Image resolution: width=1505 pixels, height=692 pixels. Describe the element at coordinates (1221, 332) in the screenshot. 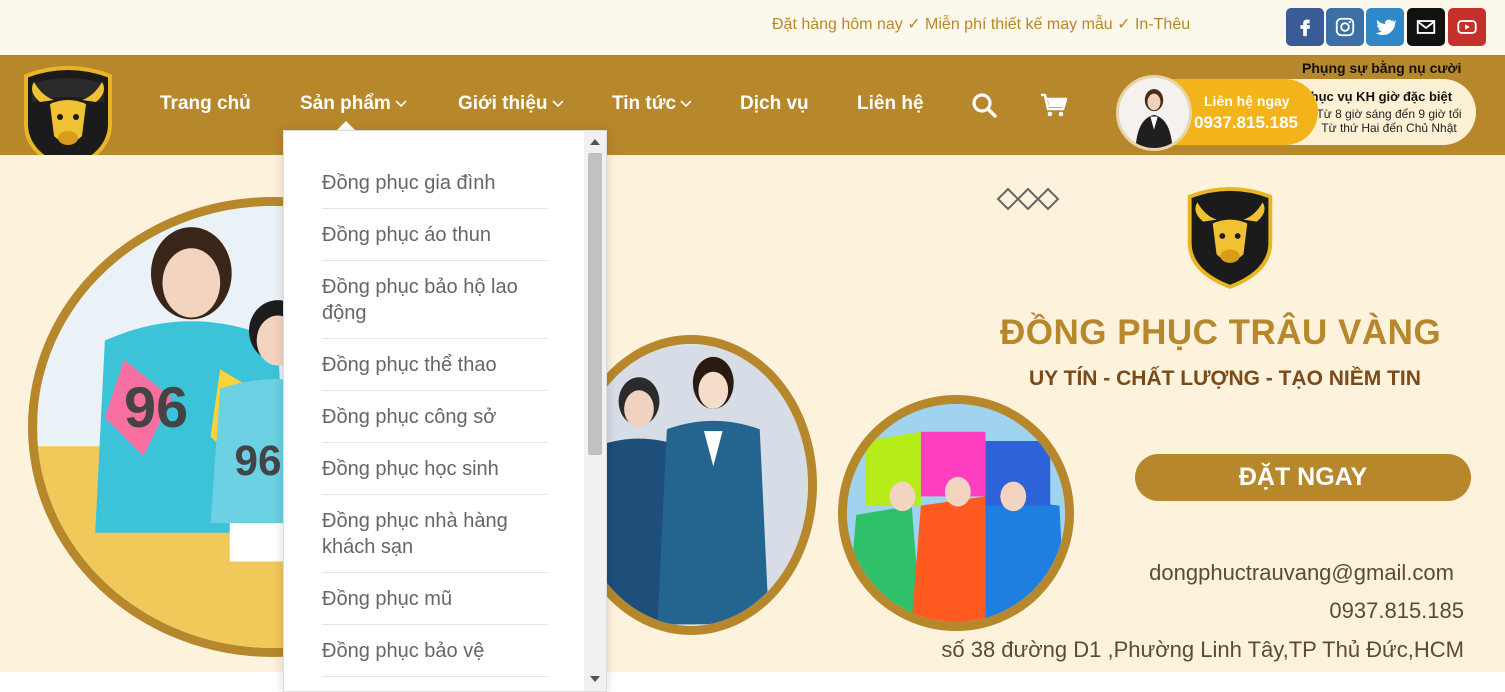

I see `brand-title: ĐỒNG PHỤC TRÂU VÀNG` at that location.